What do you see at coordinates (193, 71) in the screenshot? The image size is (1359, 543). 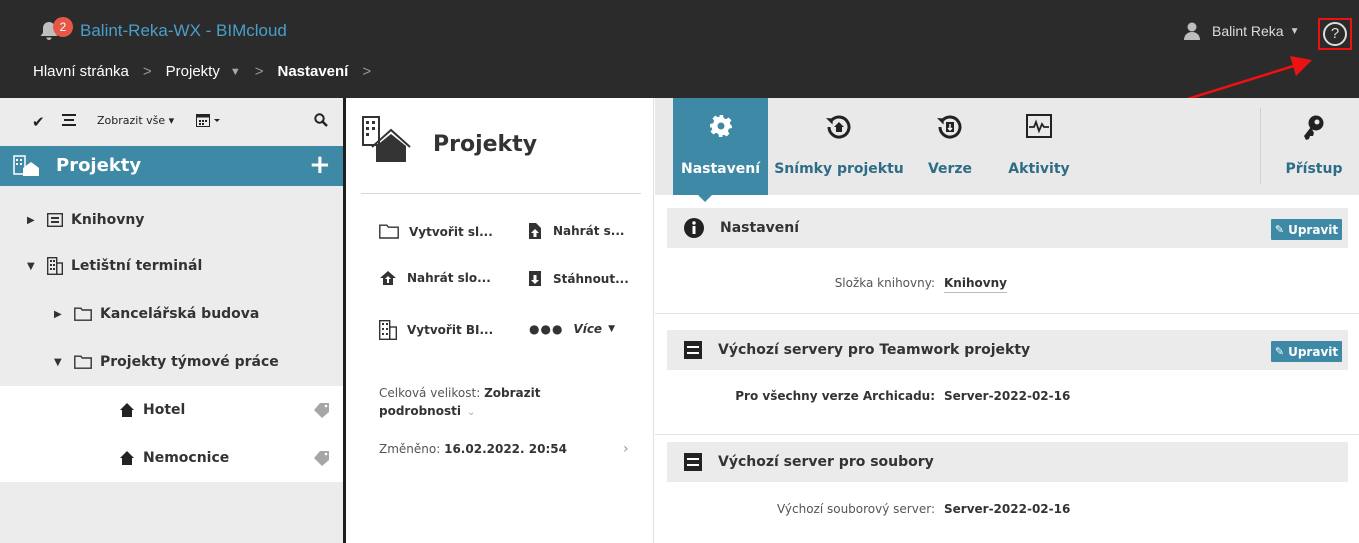 I see `breadcrumb-projects: Projekty` at bounding box center [193, 71].